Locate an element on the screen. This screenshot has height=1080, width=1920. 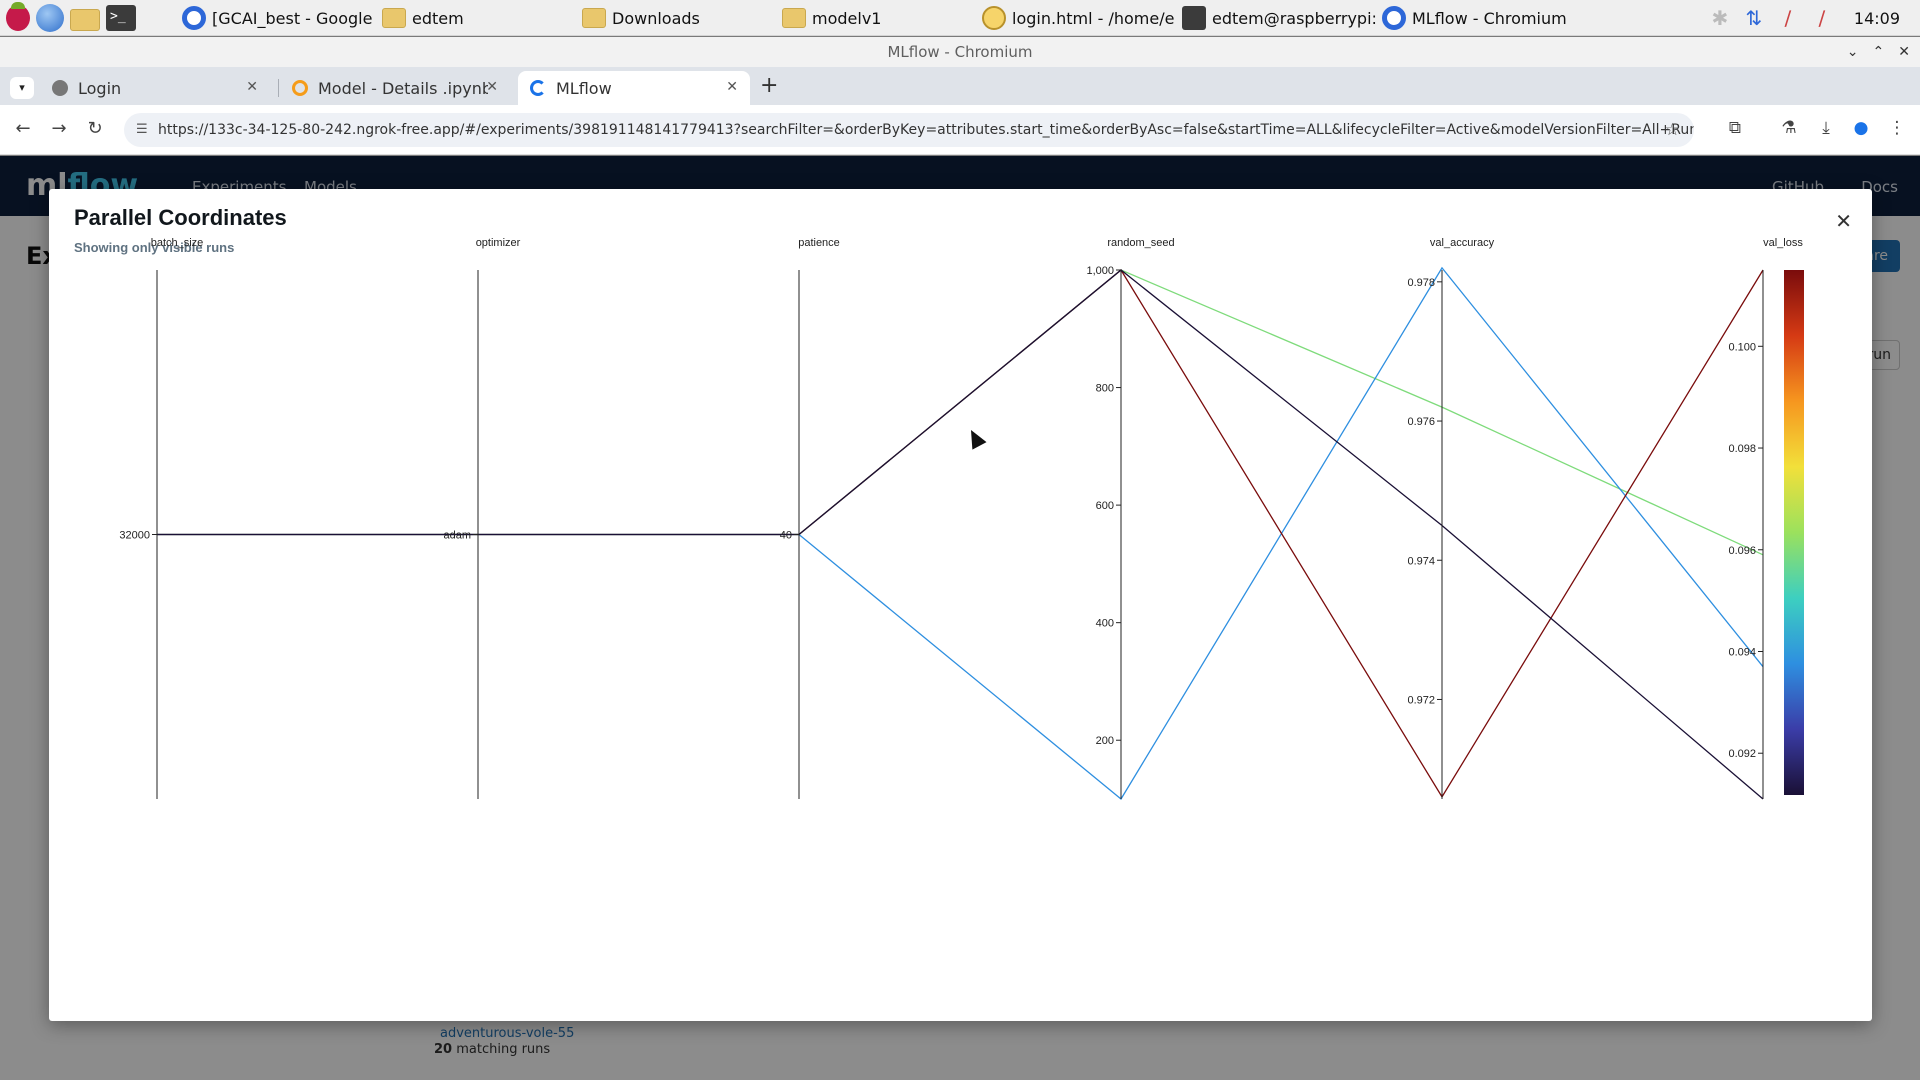
axis-title-val-loss: val_loss is located at coordinates (1783, 243).